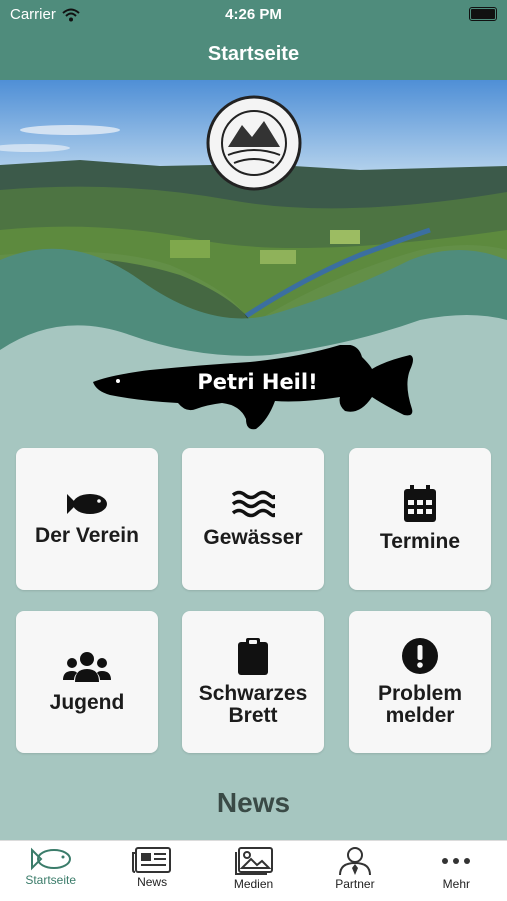  I want to click on tab-news: News, so click(151, 871).